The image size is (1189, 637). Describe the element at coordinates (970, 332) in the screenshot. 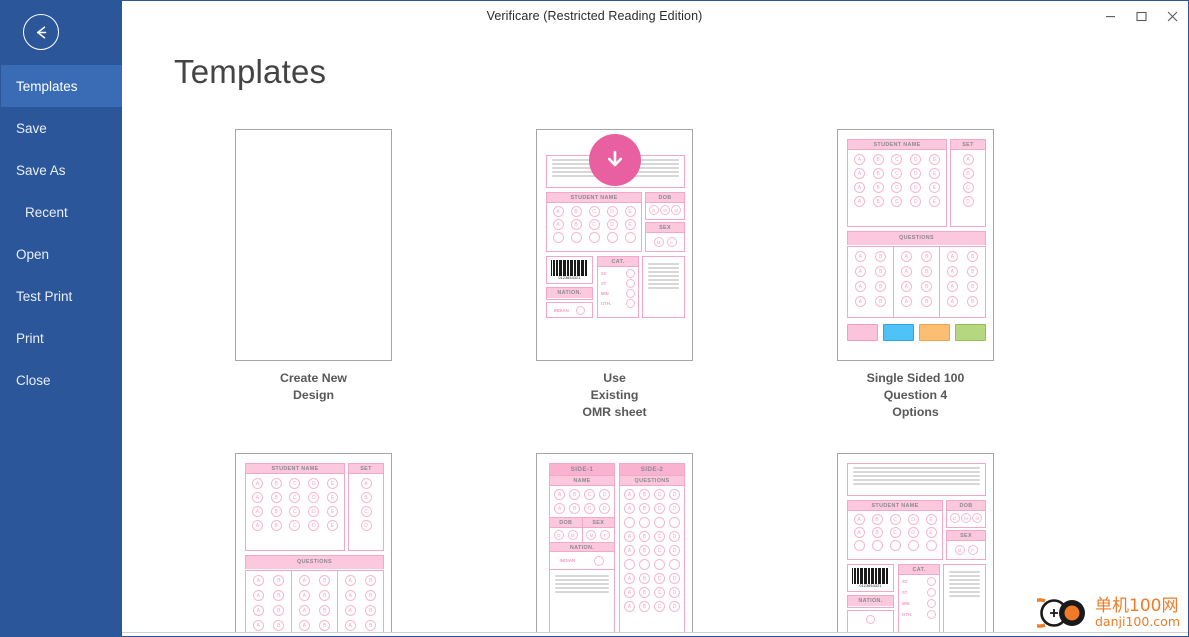

I see `swatch-green` at that location.